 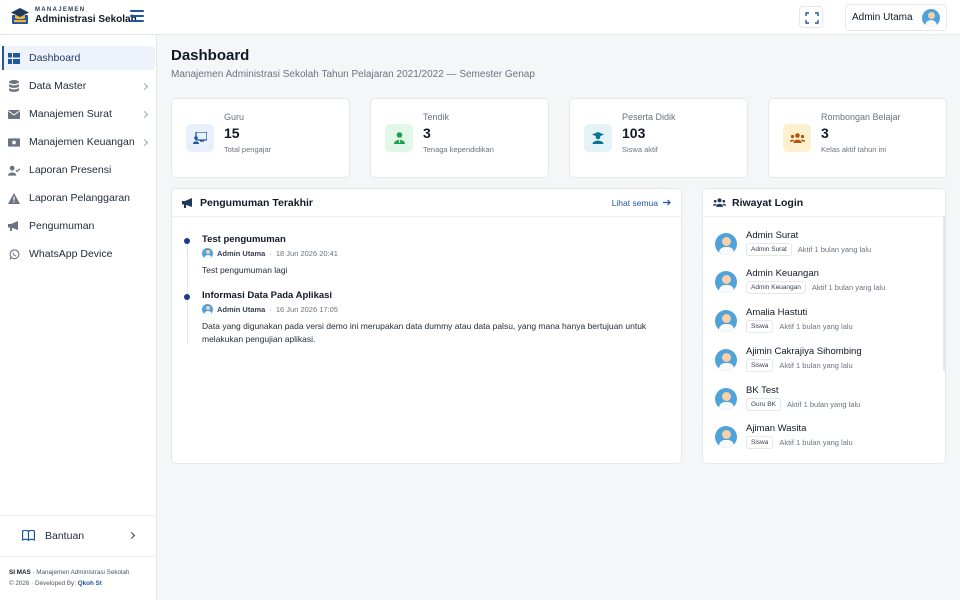 What do you see at coordinates (804, 351) in the screenshot?
I see `login-user-name: Ajimin Cakrajiya Sihombing` at bounding box center [804, 351].